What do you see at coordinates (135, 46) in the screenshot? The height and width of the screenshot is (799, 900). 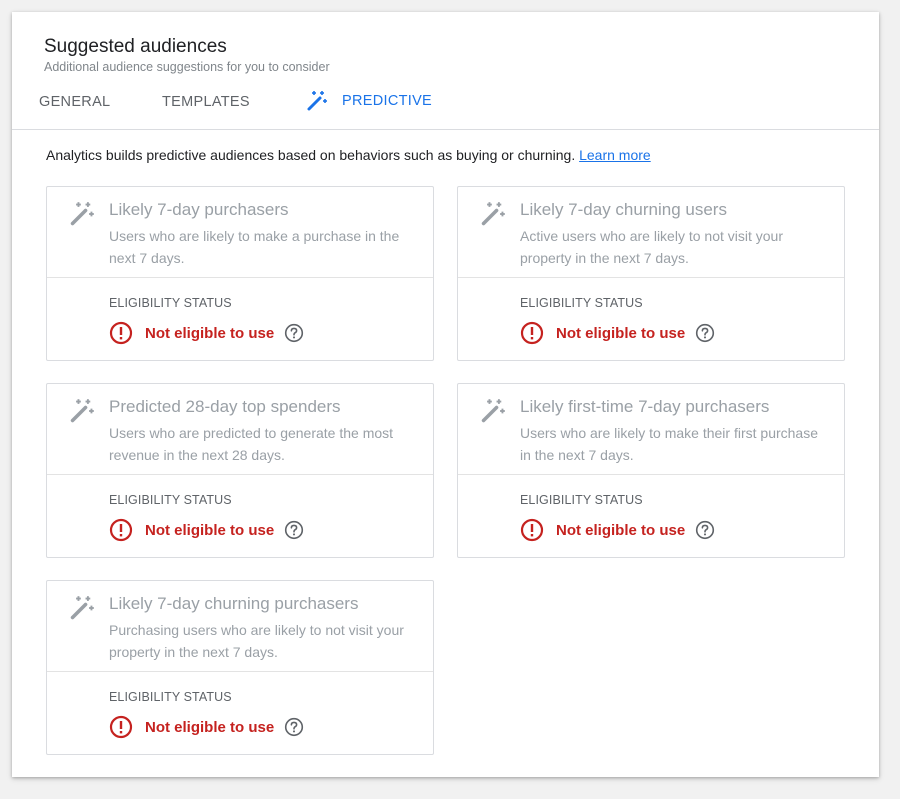 I see `page-title: Suggested audiences` at bounding box center [135, 46].